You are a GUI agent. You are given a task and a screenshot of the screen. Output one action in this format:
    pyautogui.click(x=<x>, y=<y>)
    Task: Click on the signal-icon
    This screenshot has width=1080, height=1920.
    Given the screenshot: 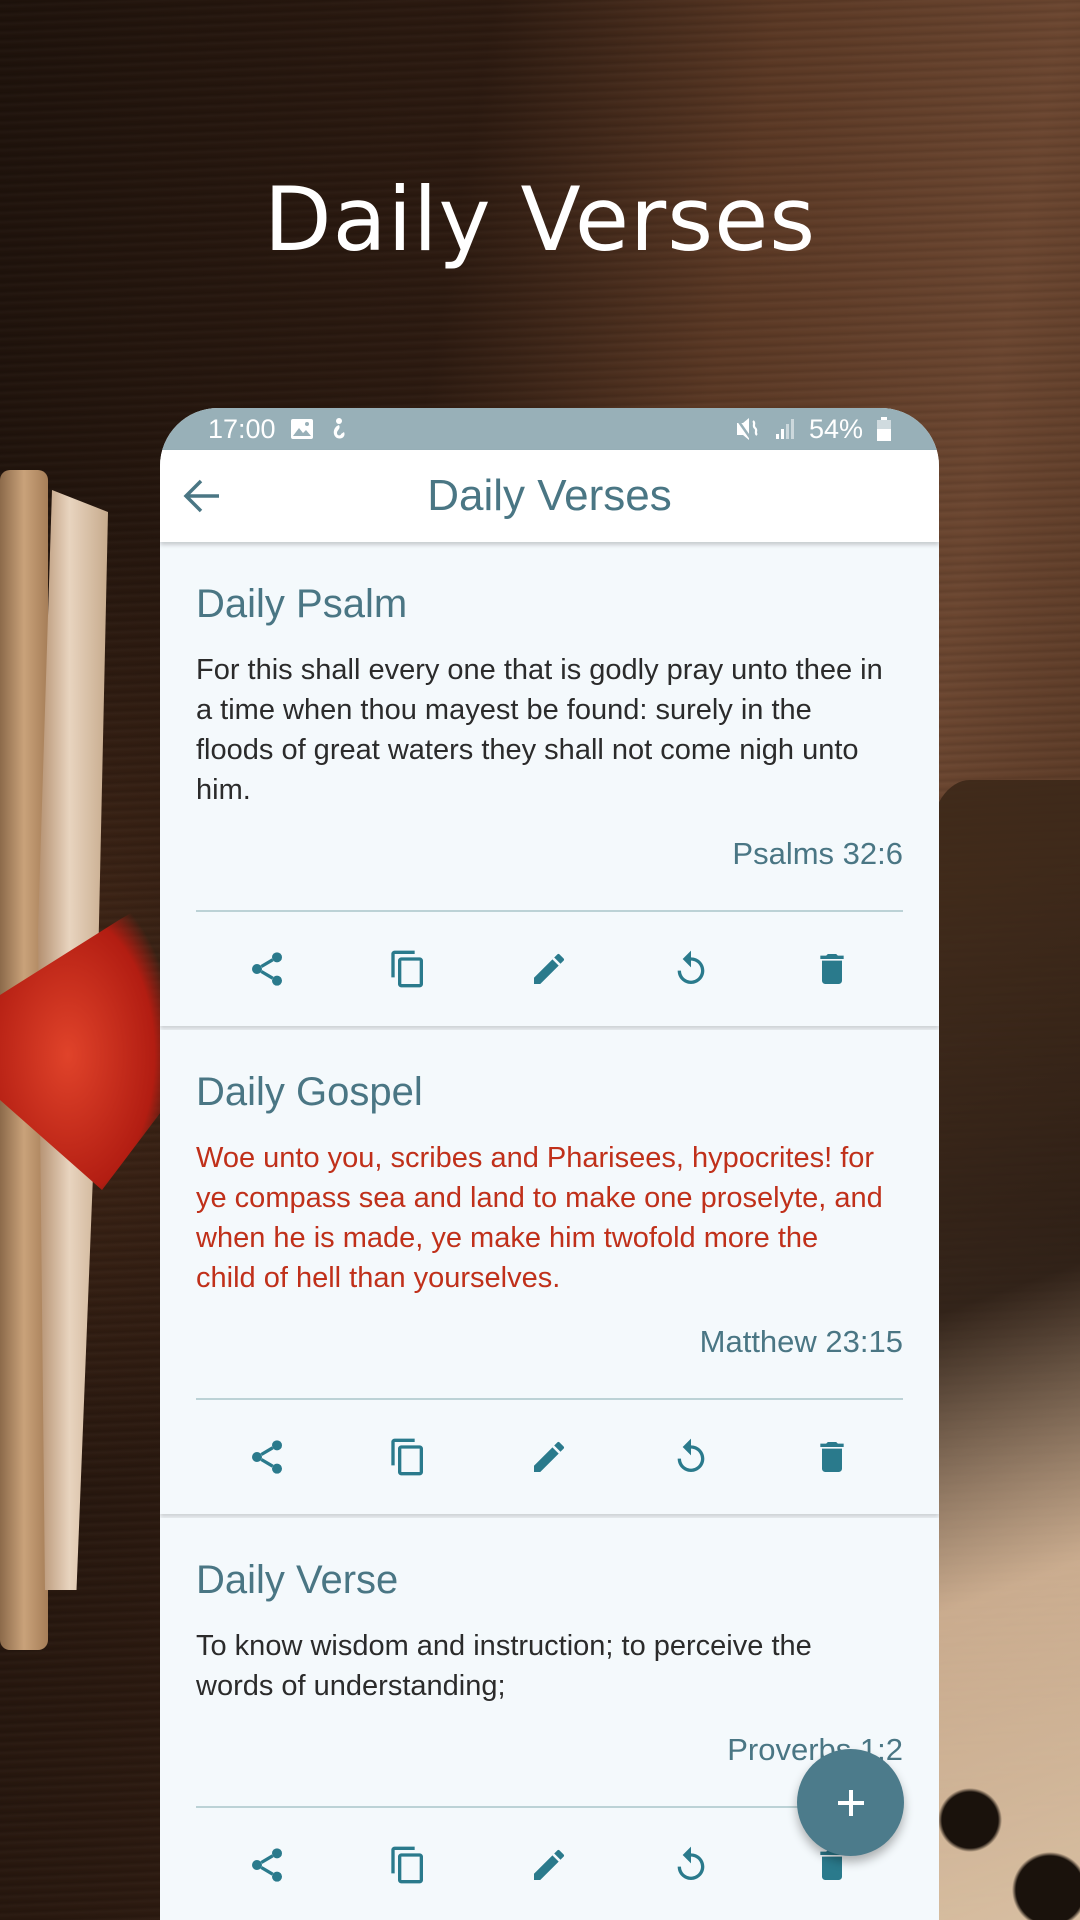 What is the action you would take?
    pyautogui.click(x=785, y=429)
    